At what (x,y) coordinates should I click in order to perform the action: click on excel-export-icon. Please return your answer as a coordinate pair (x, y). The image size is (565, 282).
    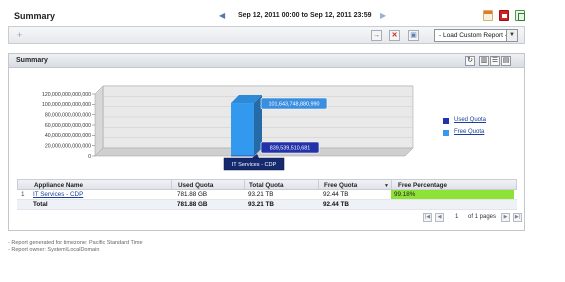
    Looking at the image, I should click on (520, 15).